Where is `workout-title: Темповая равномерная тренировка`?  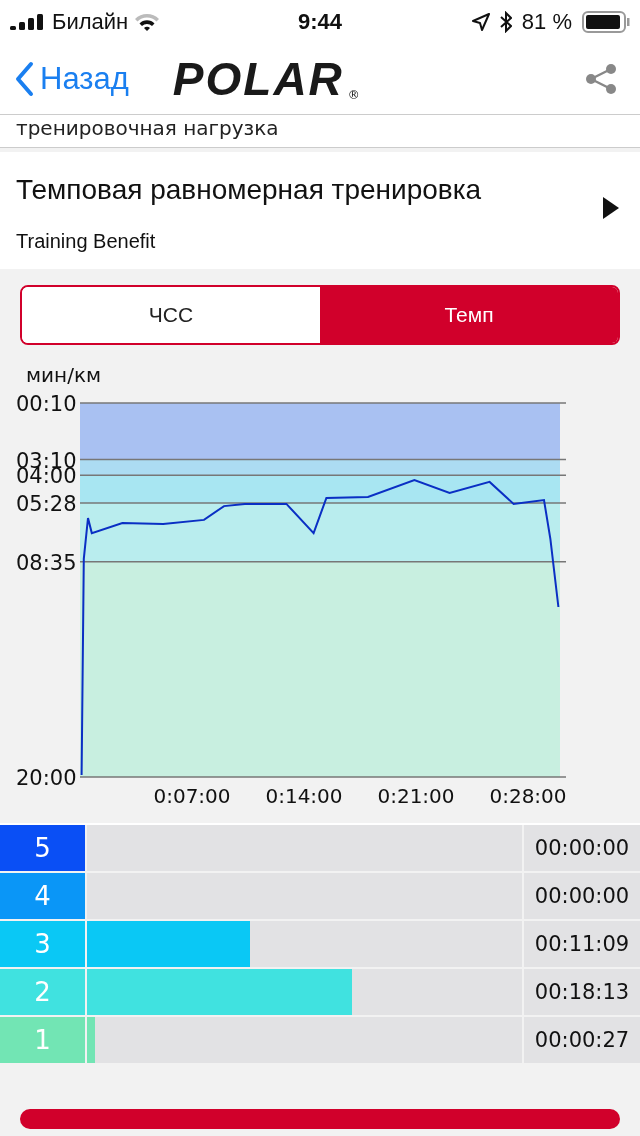
workout-title: Темповая равномерная тренировка is located at coordinates (249, 190).